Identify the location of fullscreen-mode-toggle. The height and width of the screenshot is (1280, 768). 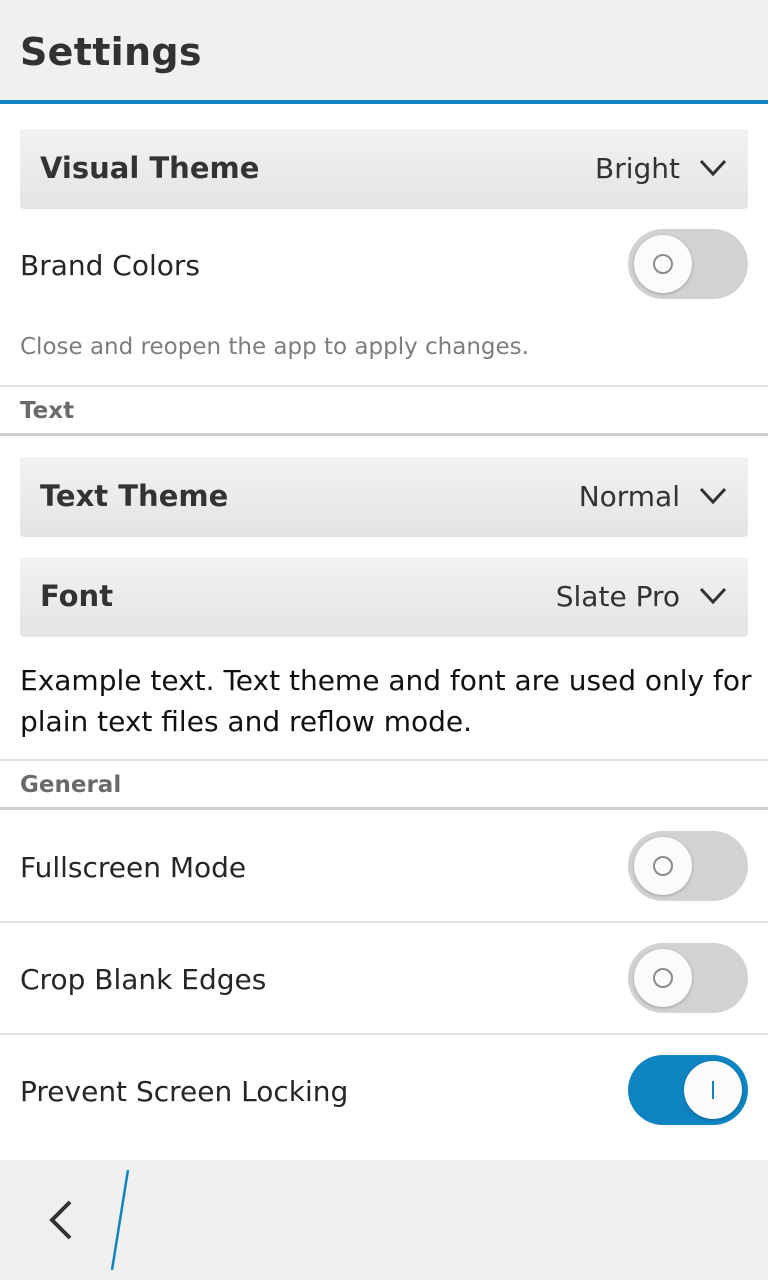
(688, 866).